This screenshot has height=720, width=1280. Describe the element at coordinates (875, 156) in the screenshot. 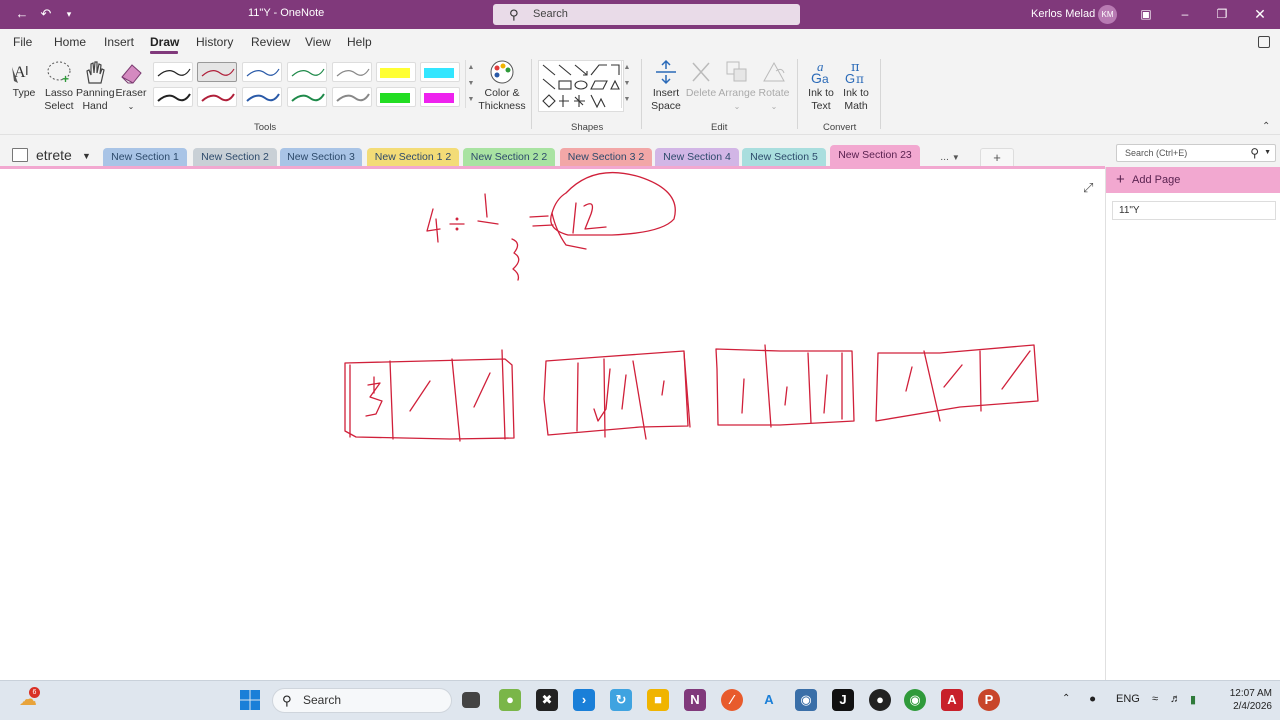

I see `section-tab-9: New Section 23` at that location.